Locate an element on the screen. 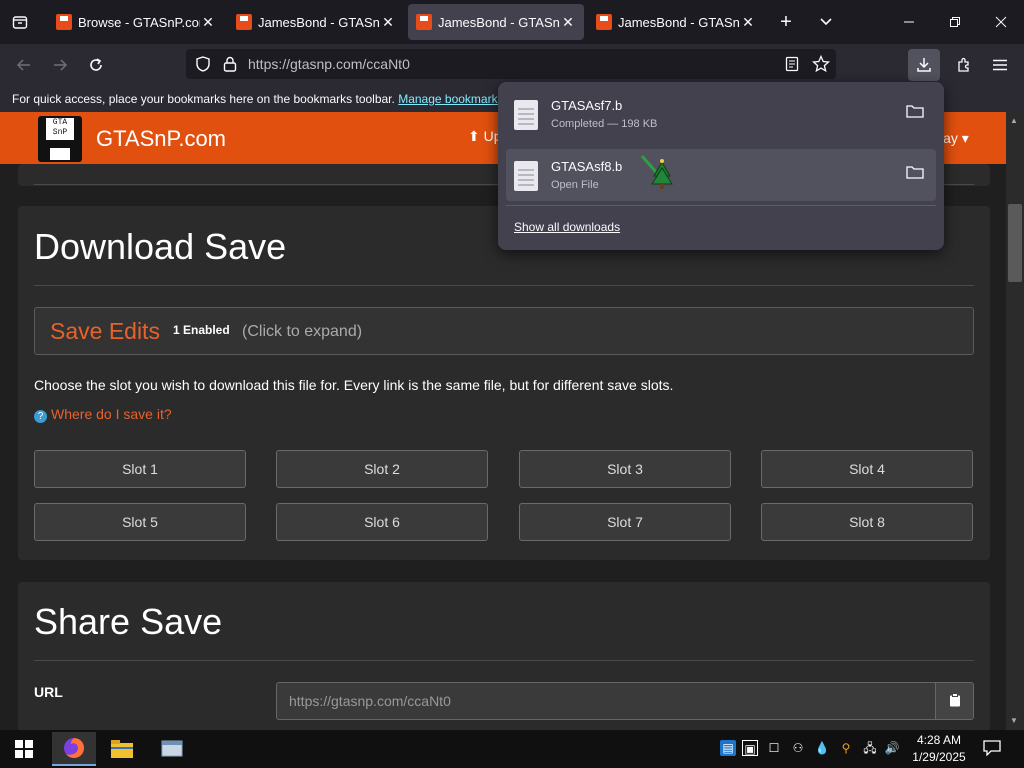 This screenshot has height=768, width=1024. enabled-badge: 1 Enabled is located at coordinates (201, 330).